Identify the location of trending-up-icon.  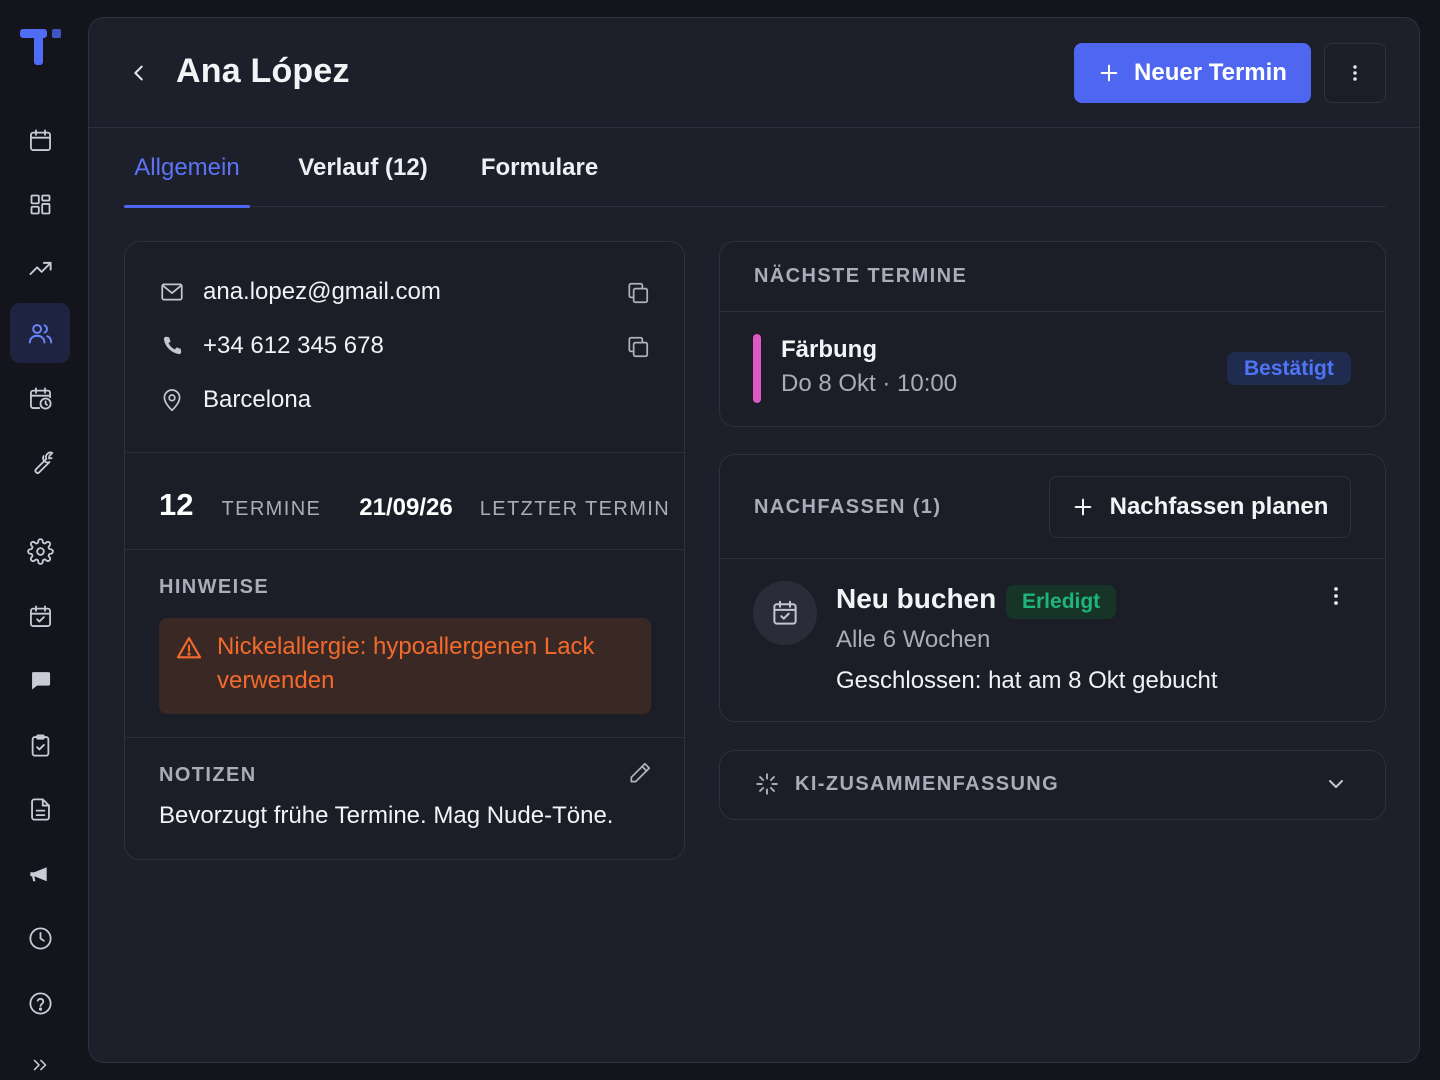
(40, 268).